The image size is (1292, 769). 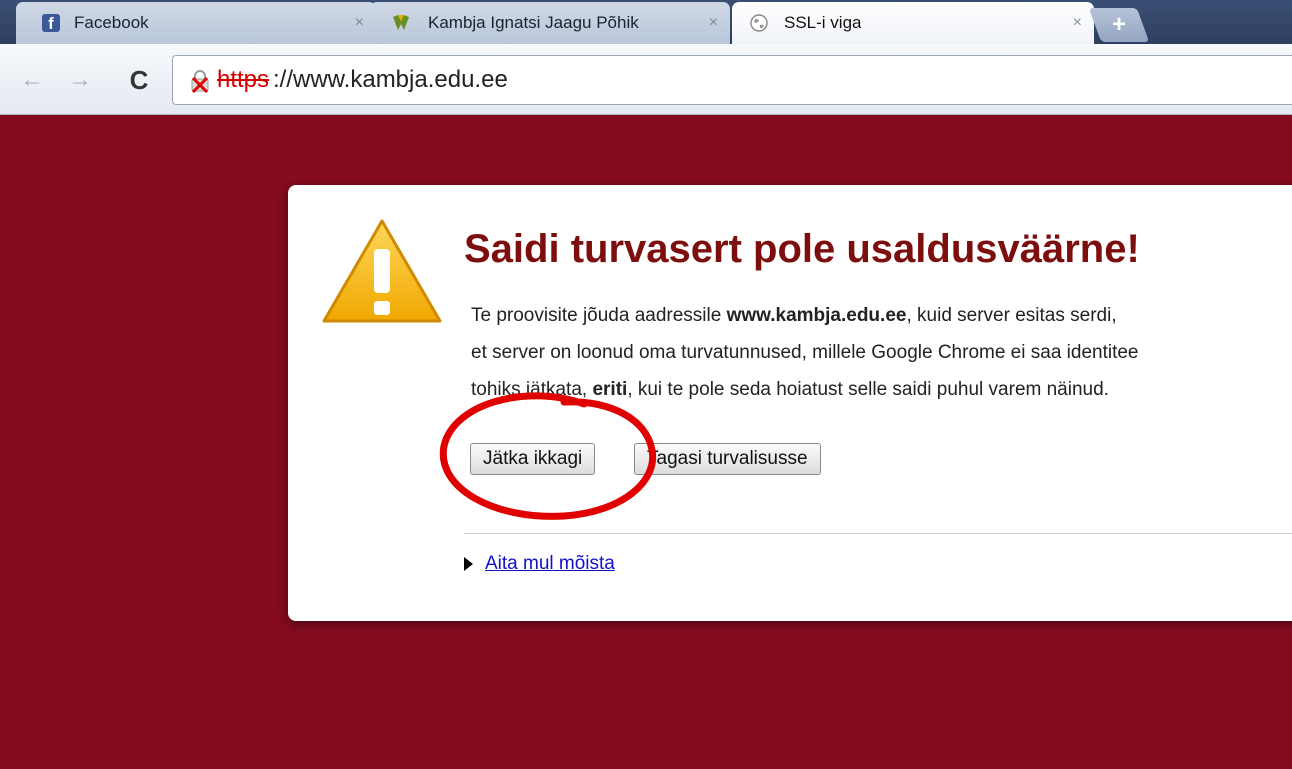 I want to click on help-expander: Aita mul mõista, so click(x=539, y=564).